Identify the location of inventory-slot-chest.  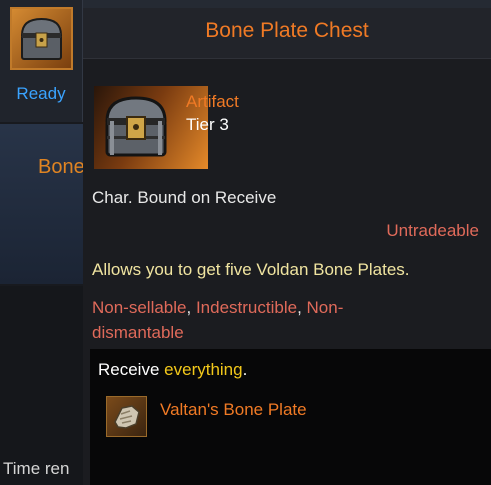
(41, 38).